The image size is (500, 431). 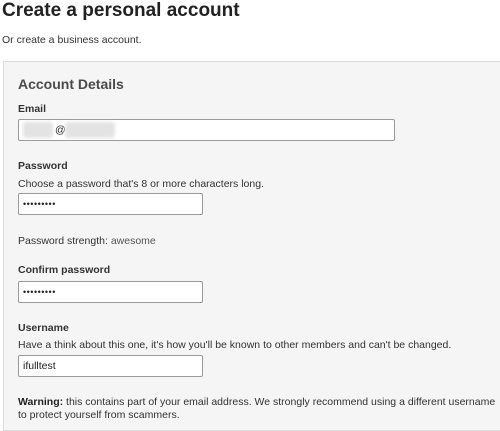 I want to click on confirm-password-field: •••••••••, so click(x=110, y=292).